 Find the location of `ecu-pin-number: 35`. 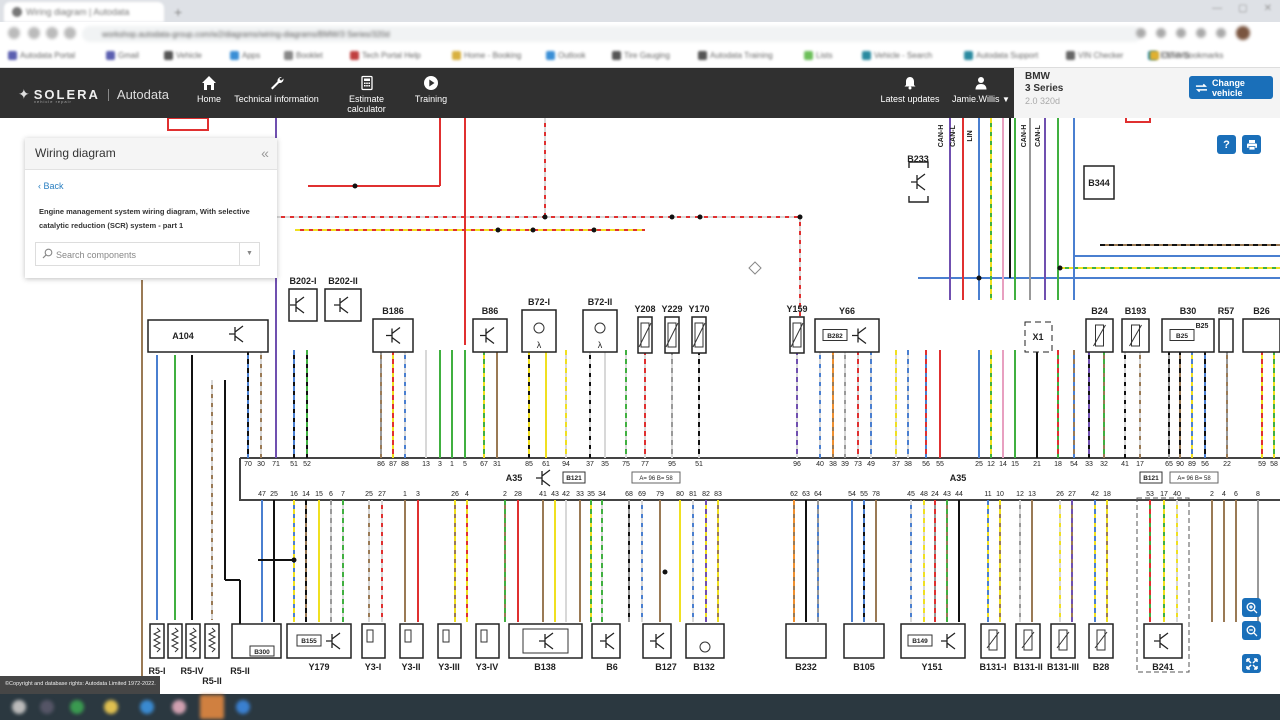

ecu-pin-number: 35 is located at coordinates (605, 464).